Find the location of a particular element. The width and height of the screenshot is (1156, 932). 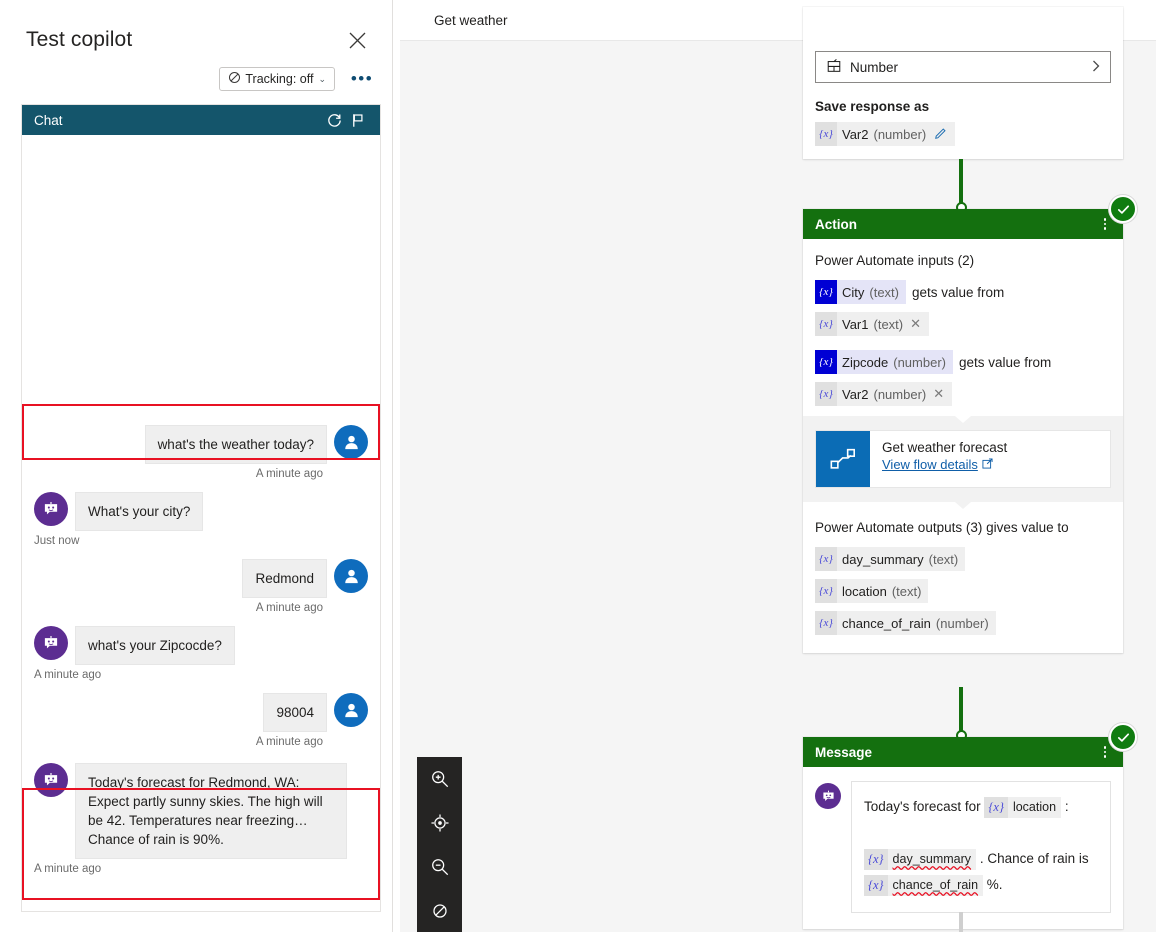

flow-card: Get weather forecast View flow details is located at coordinates (963, 459).